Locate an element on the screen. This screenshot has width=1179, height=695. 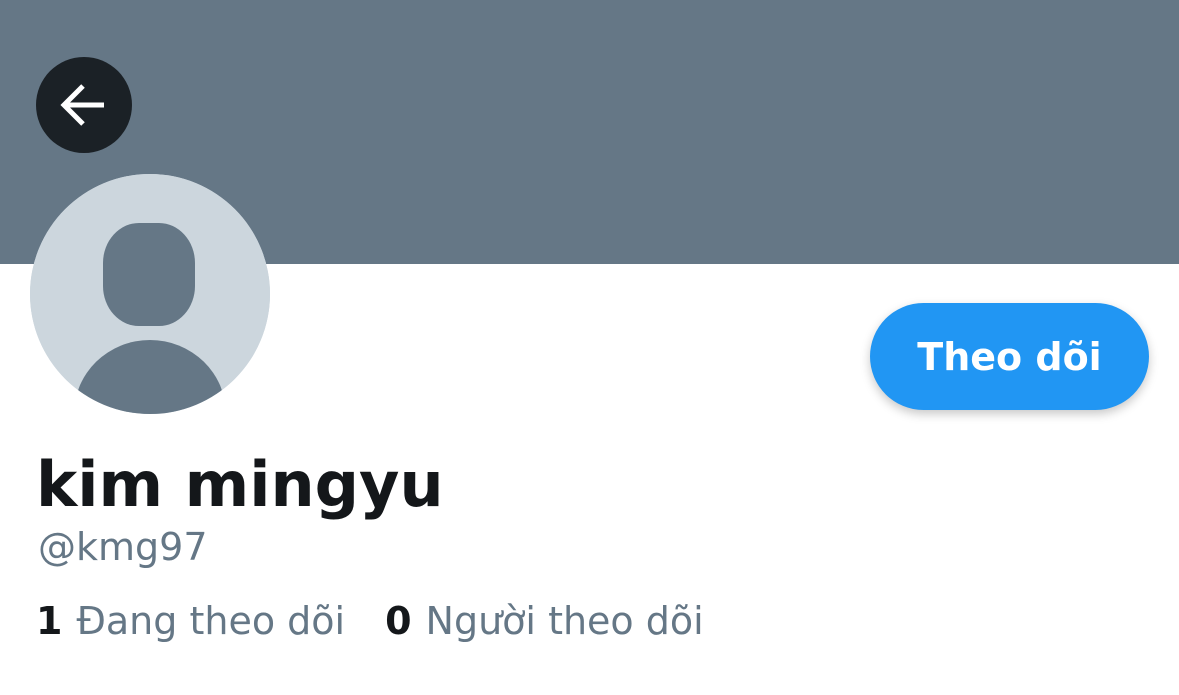
avatar is located at coordinates (150, 294).